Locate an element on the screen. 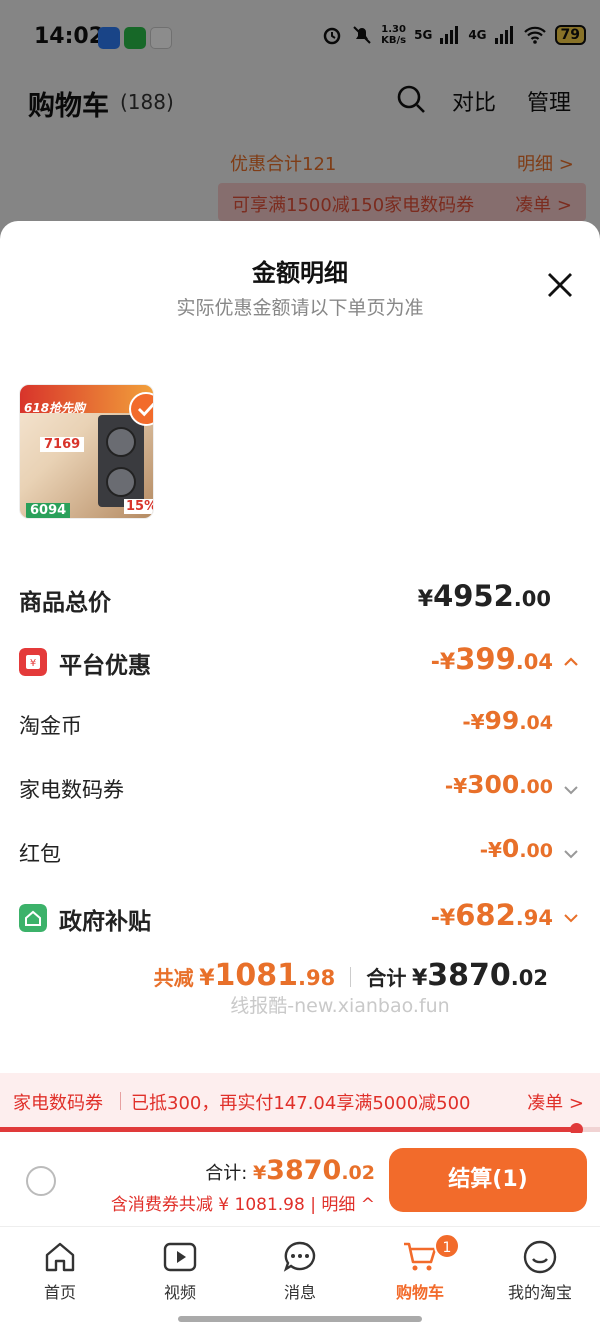  checkout-button: 结算(1) is located at coordinates (488, 1180).